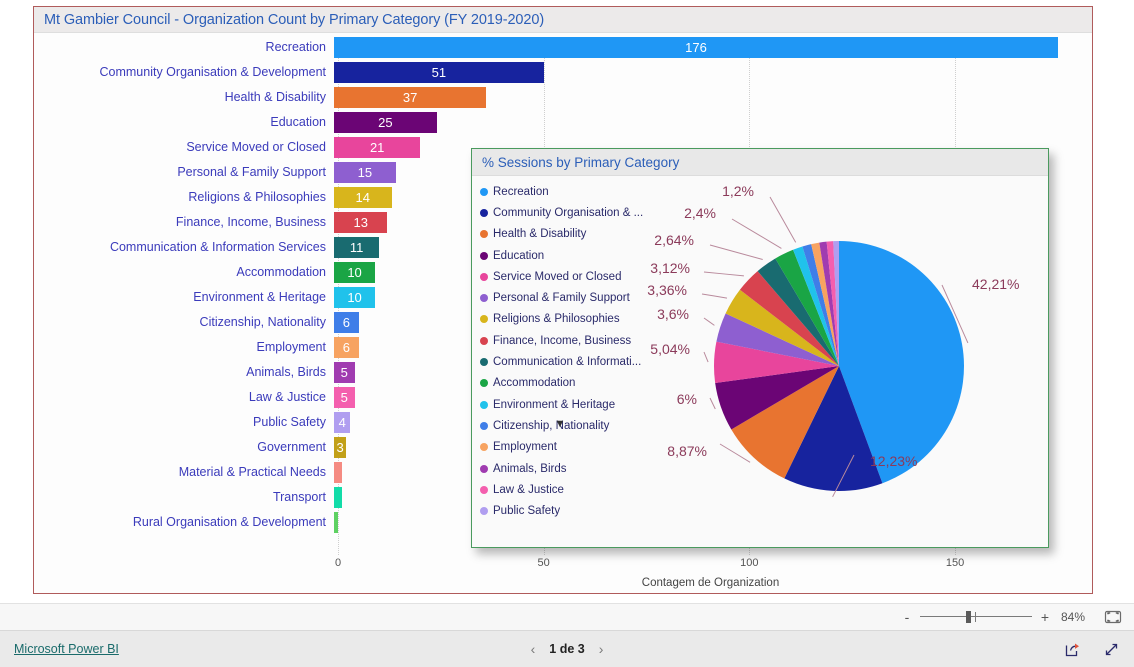 Image resolution: width=1134 pixels, height=667 pixels. What do you see at coordinates (356, 247) in the screenshot?
I see `bar-value-label: 11` at bounding box center [356, 247].